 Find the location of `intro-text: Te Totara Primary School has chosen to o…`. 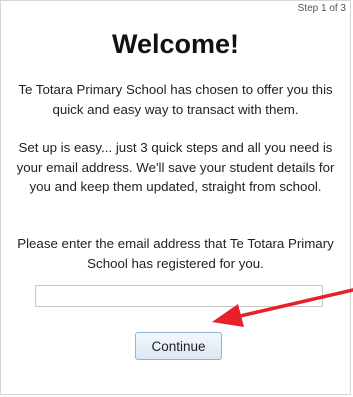

intro-text: Te Totara Primary School has chosen to o… is located at coordinates (175, 99).